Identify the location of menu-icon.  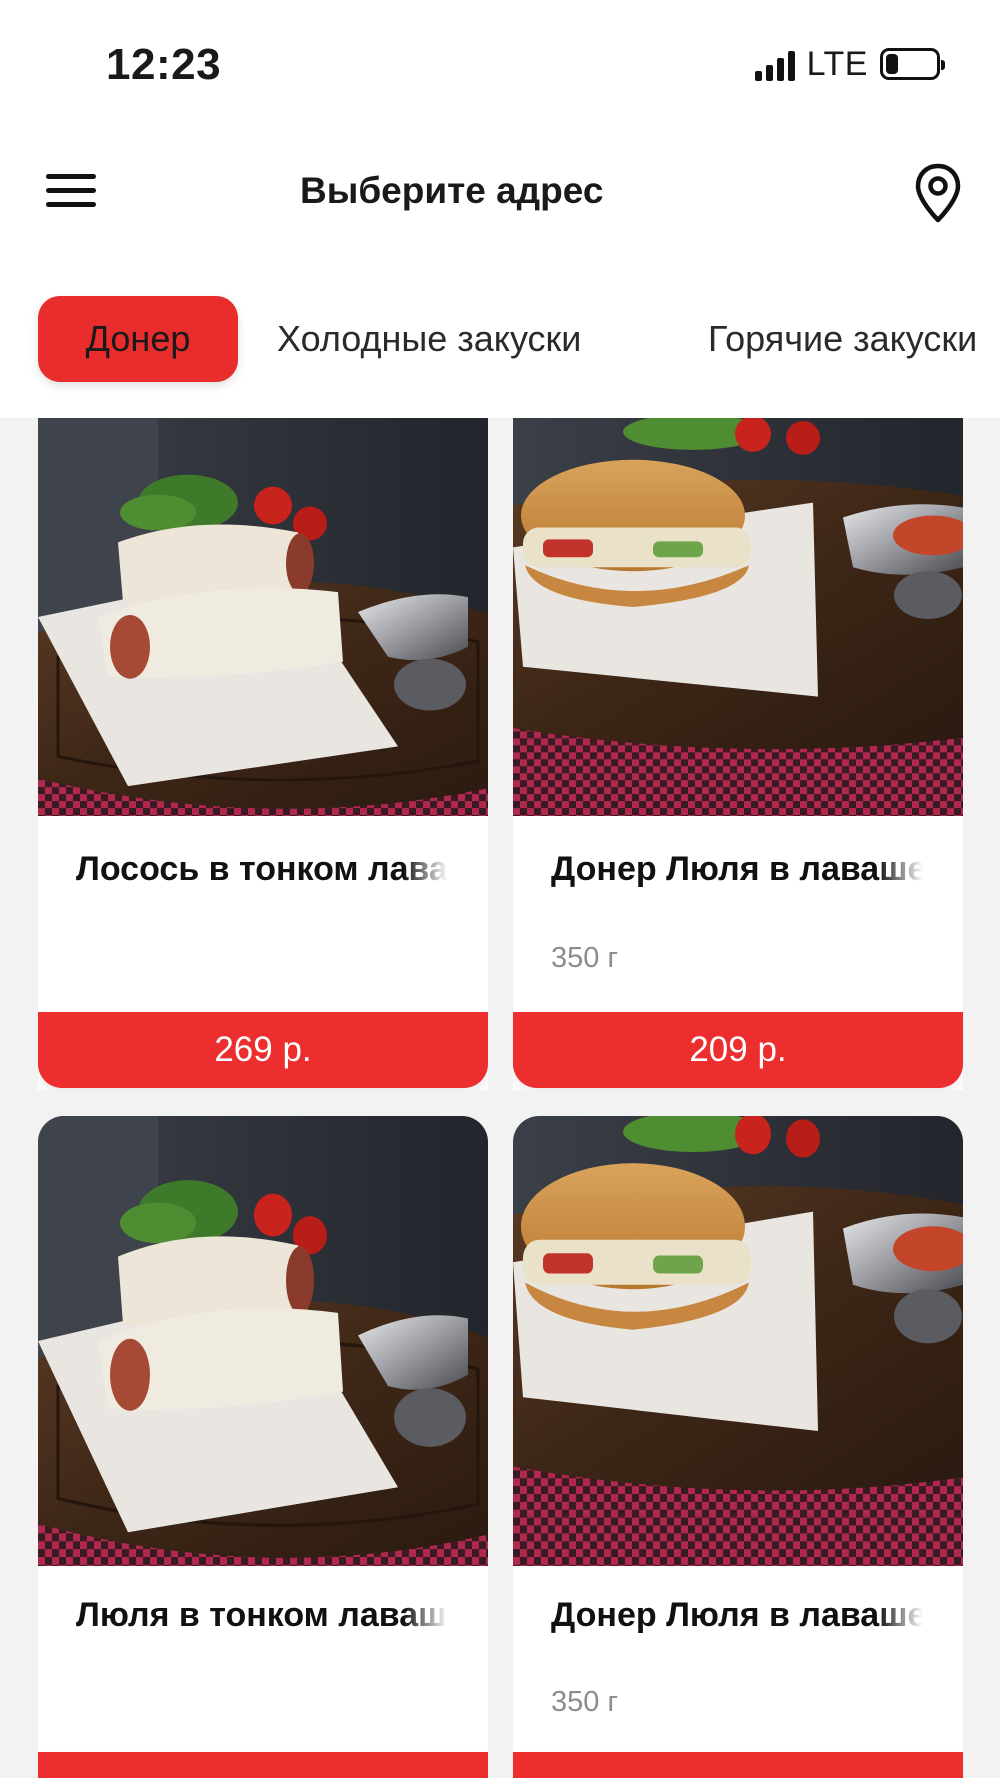
(72, 191).